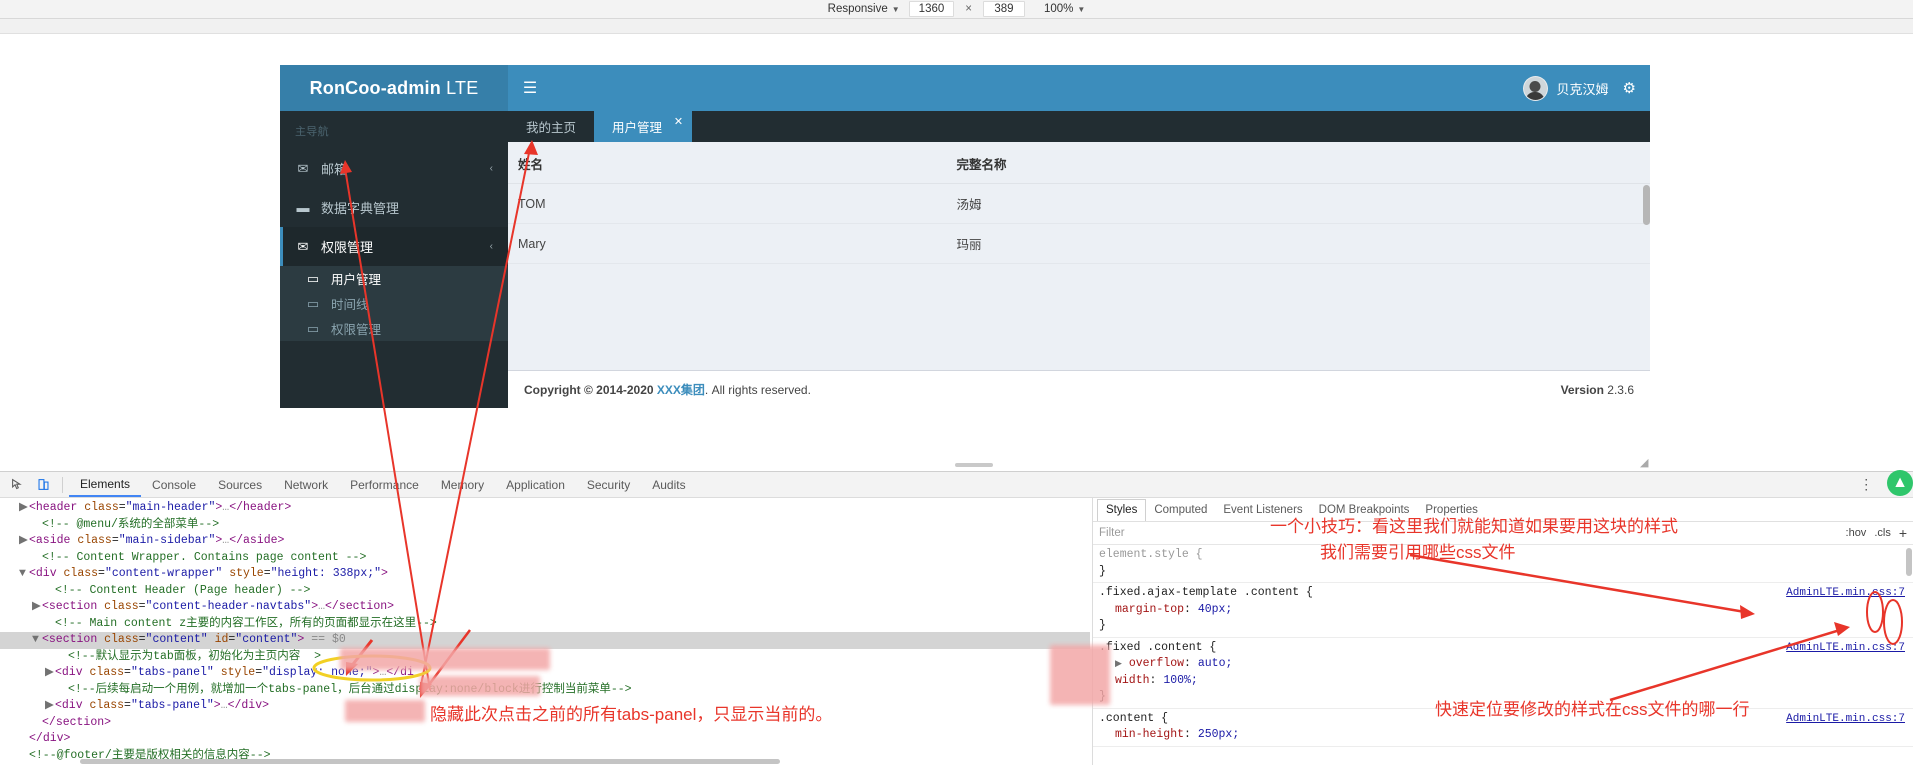 The width and height of the screenshot is (1913, 765). What do you see at coordinates (931, 9) in the screenshot?
I see `viewport-width-input: 1360` at bounding box center [931, 9].